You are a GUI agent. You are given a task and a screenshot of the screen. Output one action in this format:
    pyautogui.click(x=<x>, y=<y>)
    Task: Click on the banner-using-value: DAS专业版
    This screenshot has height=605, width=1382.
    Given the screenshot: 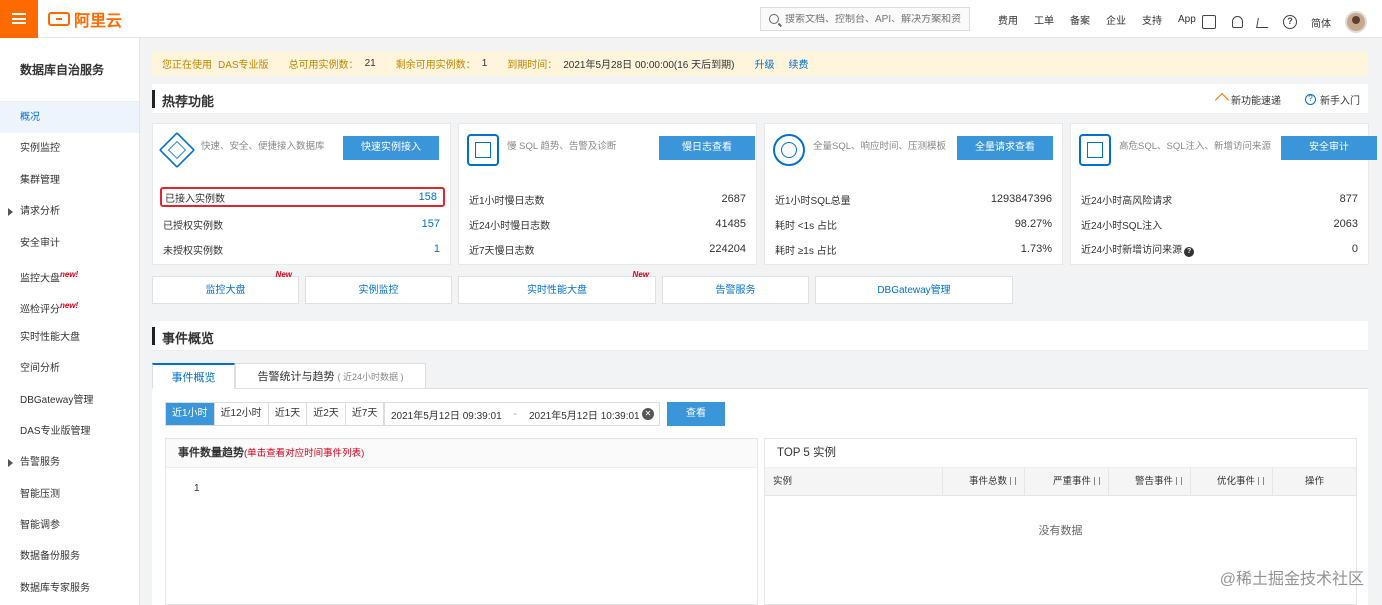 What is the action you would take?
    pyautogui.click(x=243, y=65)
    